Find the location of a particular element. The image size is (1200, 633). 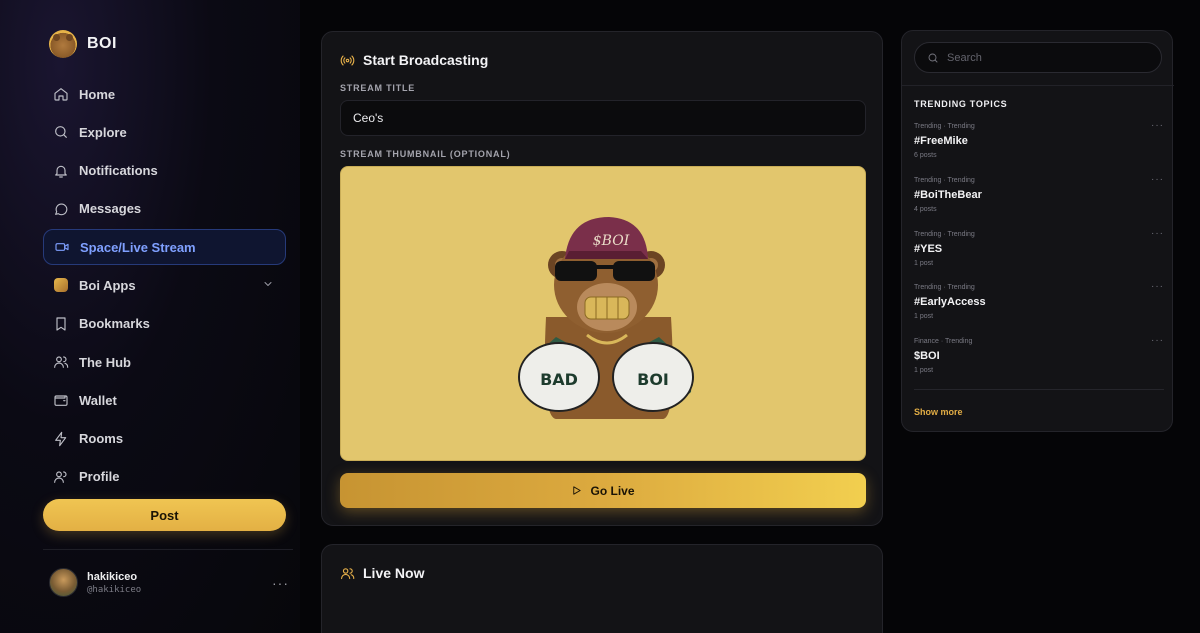

go-live-button: Go Live is located at coordinates (603, 490).